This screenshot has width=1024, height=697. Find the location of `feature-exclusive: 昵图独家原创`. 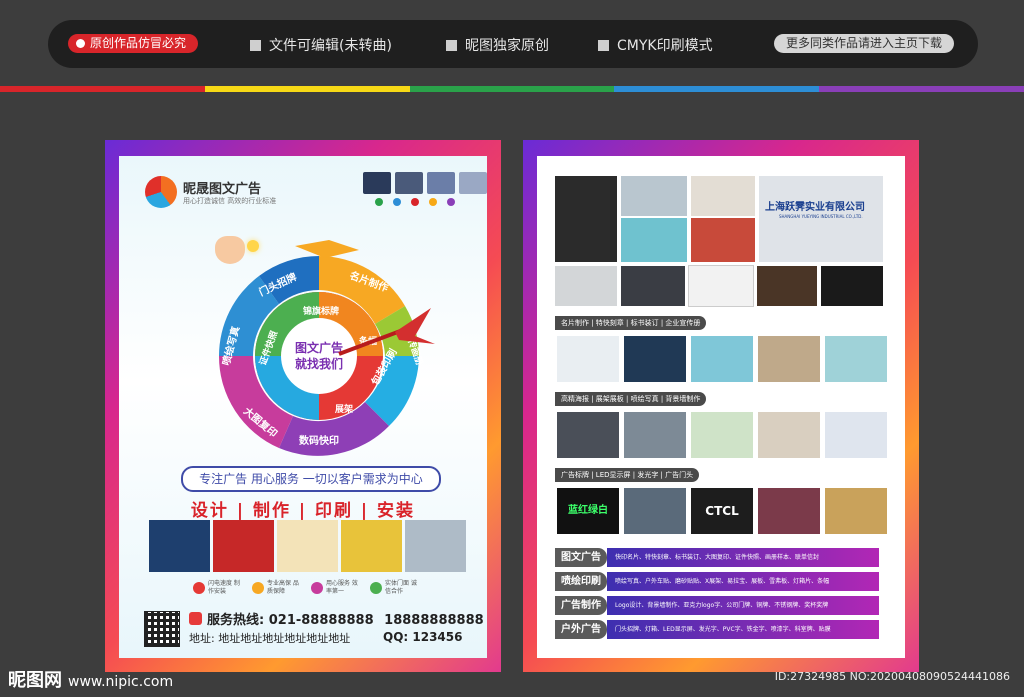

feature-exclusive: 昵图独家原创 is located at coordinates (497, 45).